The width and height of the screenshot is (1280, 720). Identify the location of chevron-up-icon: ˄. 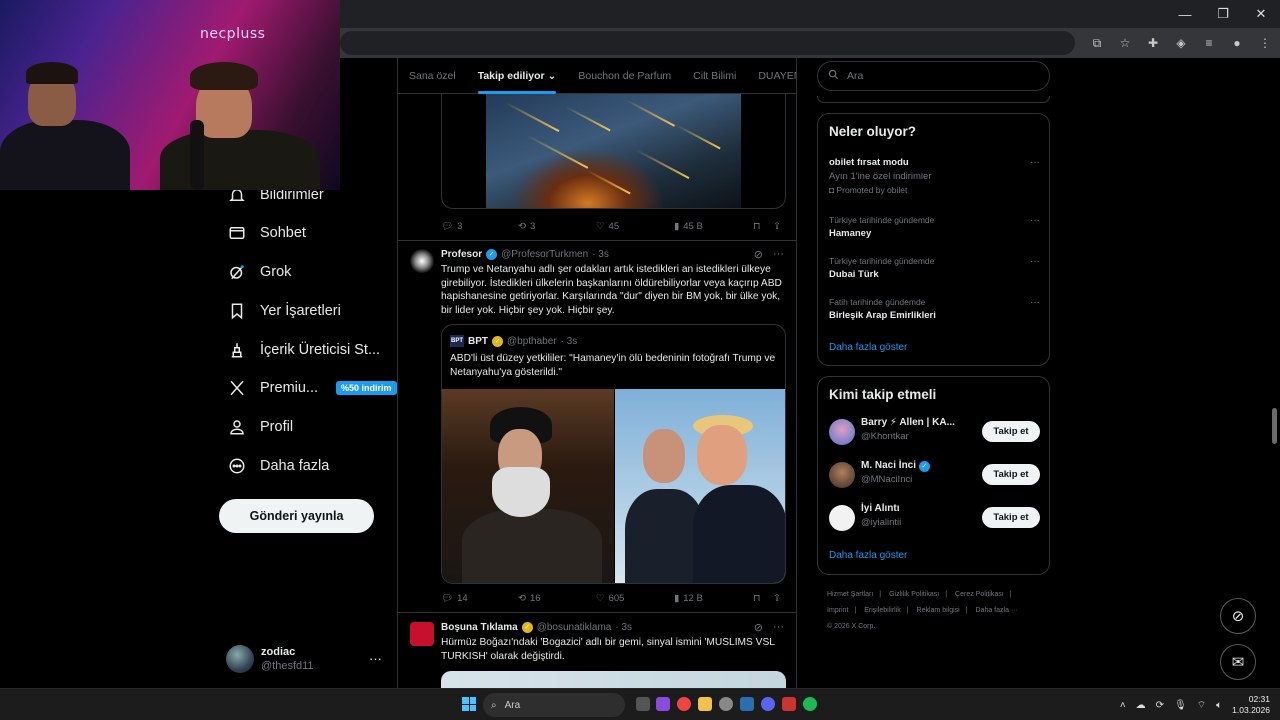
(1123, 705).